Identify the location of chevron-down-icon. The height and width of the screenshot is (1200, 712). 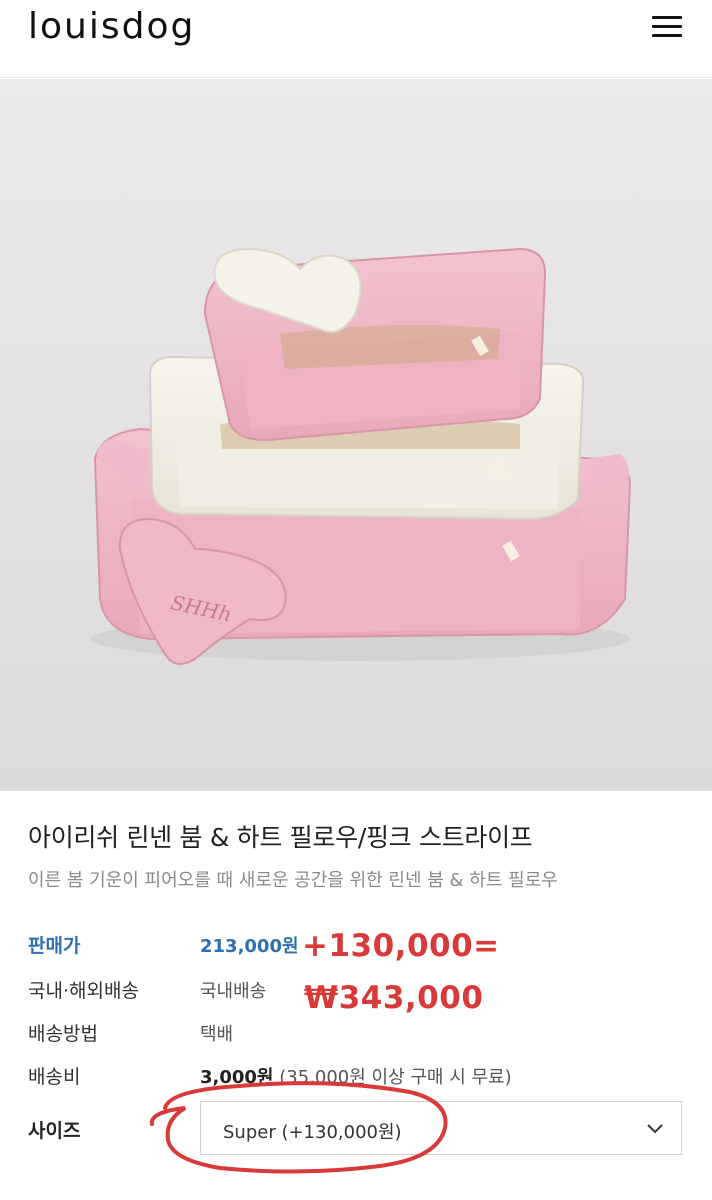
(655, 1129).